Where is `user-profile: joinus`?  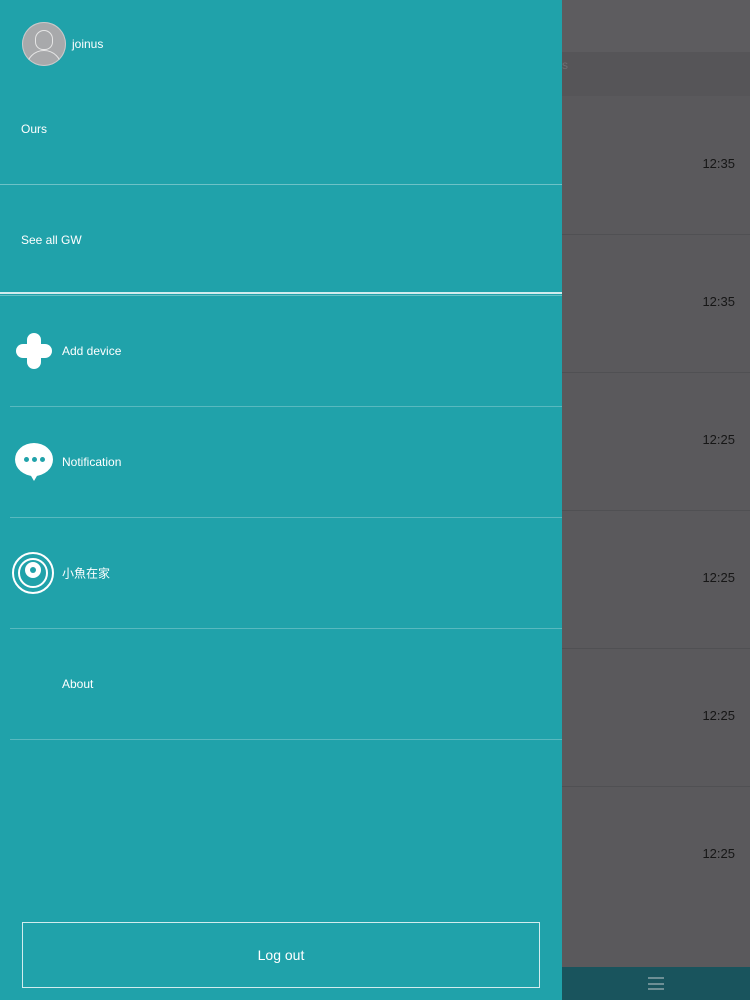
user-profile: joinus is located at coordinates (62, 44).